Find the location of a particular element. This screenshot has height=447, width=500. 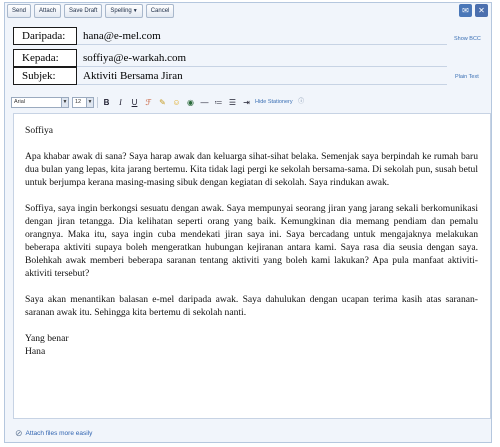

save-draft-button: Save Draft is located at coordinates (83, 11).